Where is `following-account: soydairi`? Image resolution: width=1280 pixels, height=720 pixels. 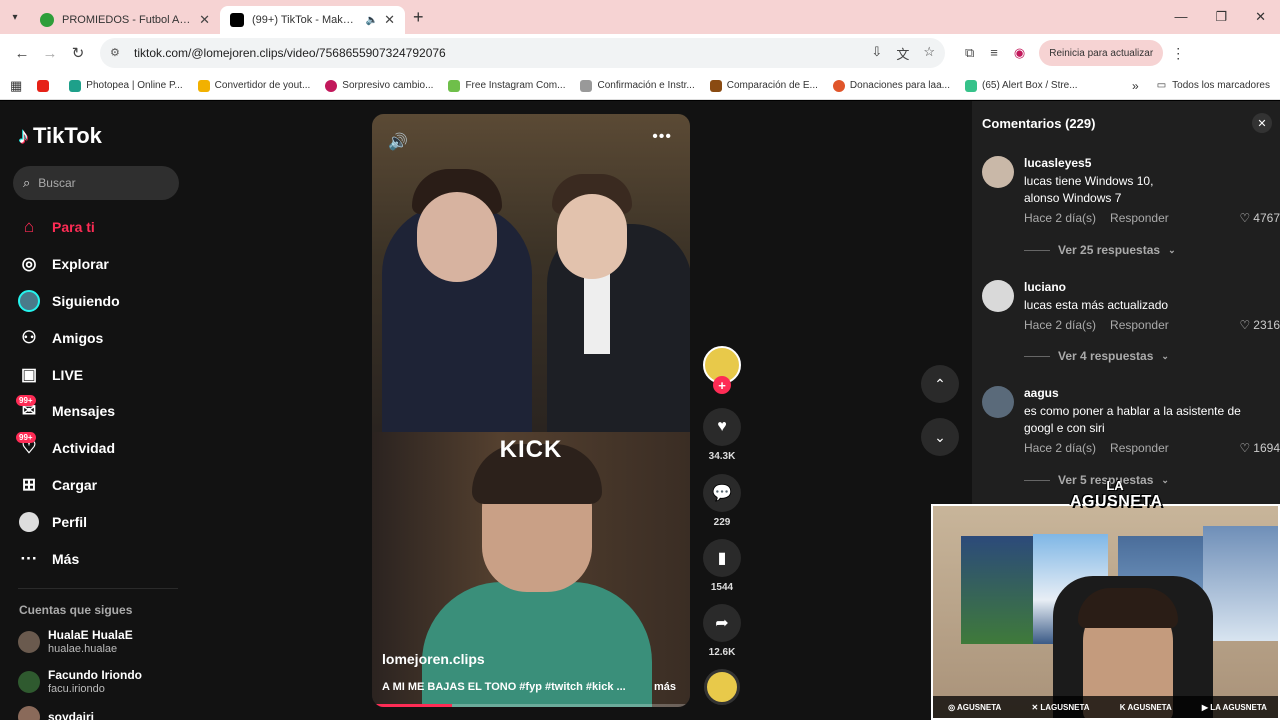 following-account: soydairi is located at coordinates (56, 713).